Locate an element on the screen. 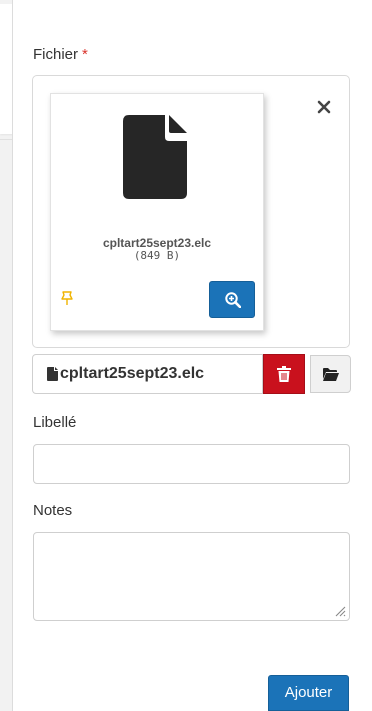  trash-icon is located at coordinates (284, 374).